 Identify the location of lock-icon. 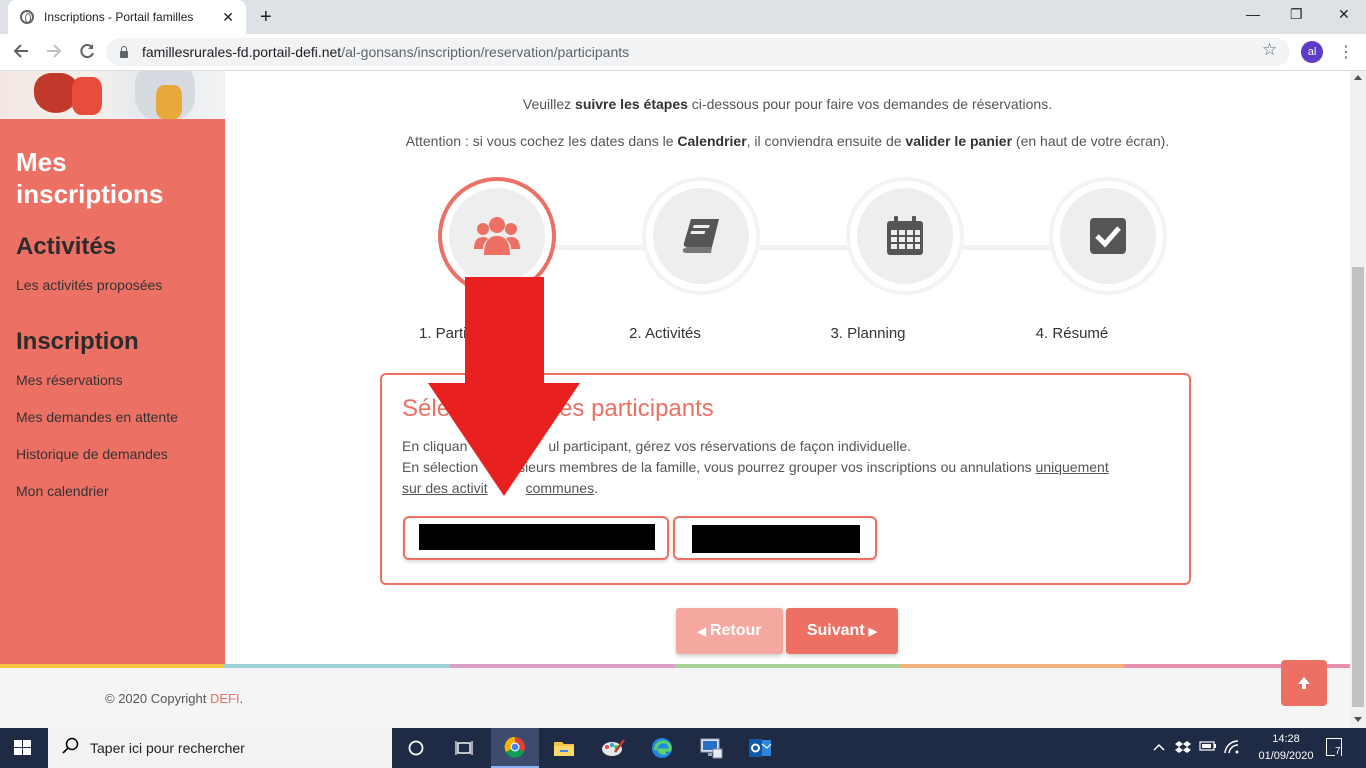
(124, 51).